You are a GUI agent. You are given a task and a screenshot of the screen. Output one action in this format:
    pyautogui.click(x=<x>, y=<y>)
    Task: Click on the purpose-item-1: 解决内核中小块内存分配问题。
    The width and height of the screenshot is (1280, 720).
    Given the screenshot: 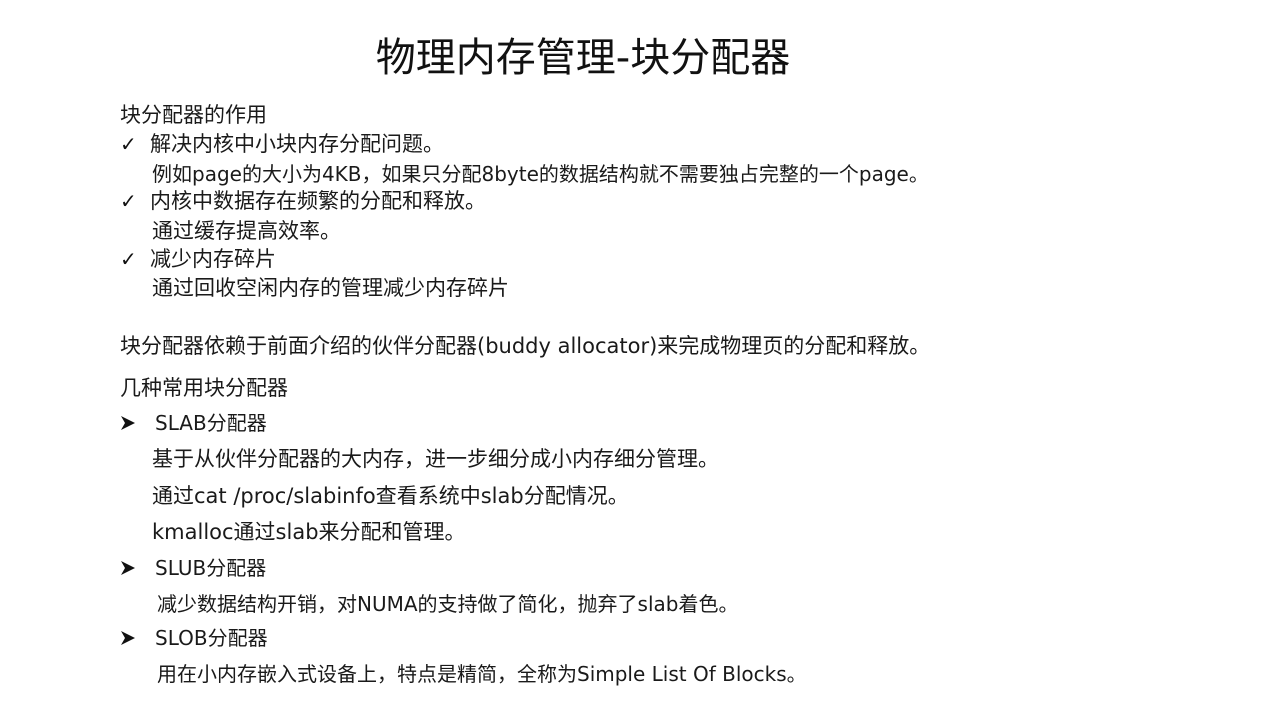 What is the action you would take?
    pyautogui.click(x=297, y=144)
    